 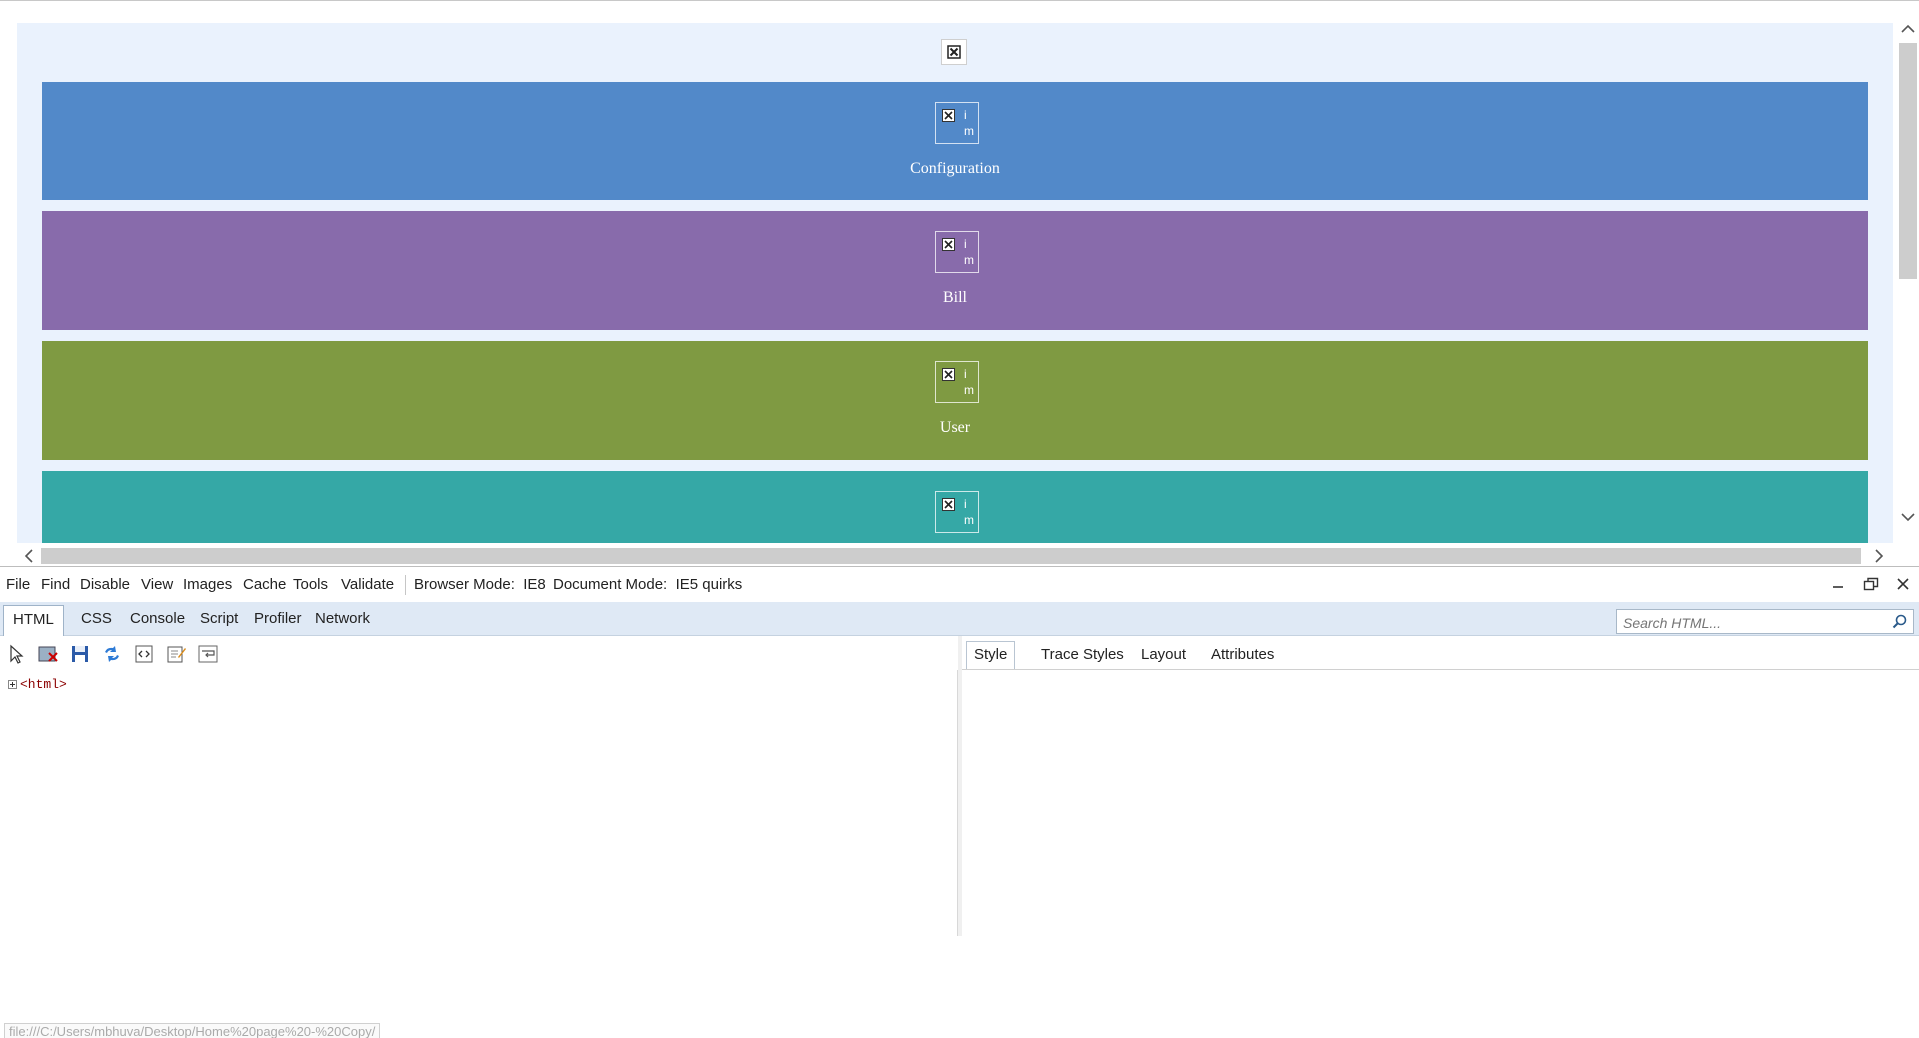 I want to click on menu-images: Images, so click(x=207, y=584).